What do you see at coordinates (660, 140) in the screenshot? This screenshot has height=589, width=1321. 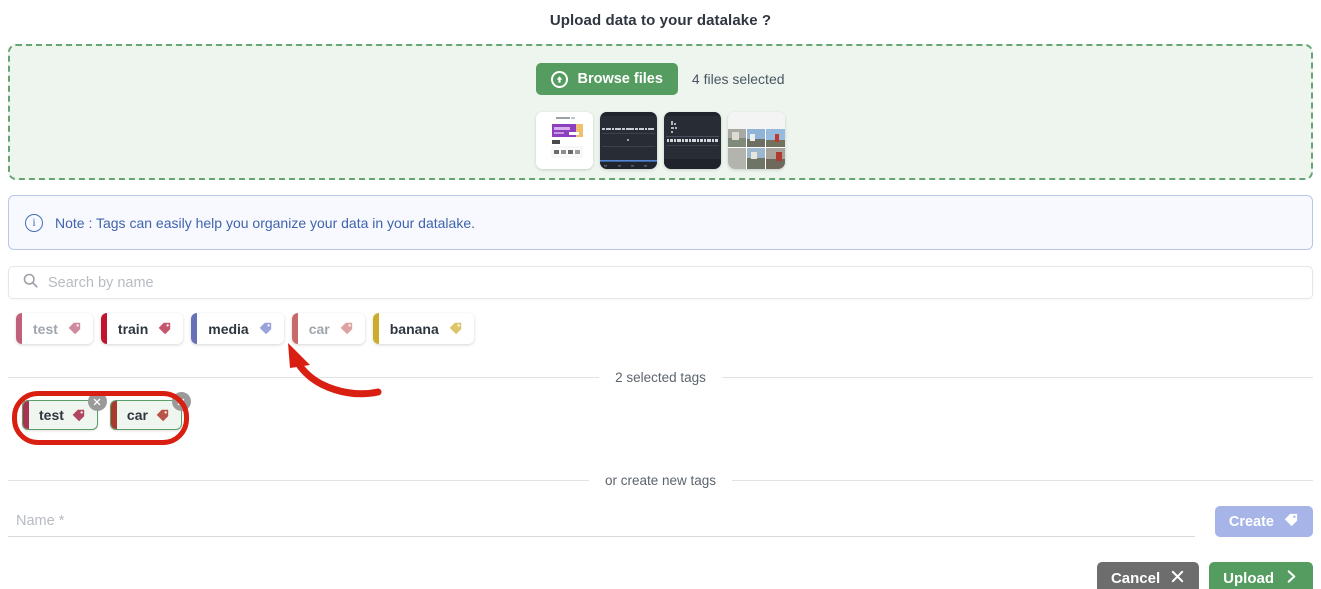 I see `selected-files-thumbnails` at bounding box center [660, 140].